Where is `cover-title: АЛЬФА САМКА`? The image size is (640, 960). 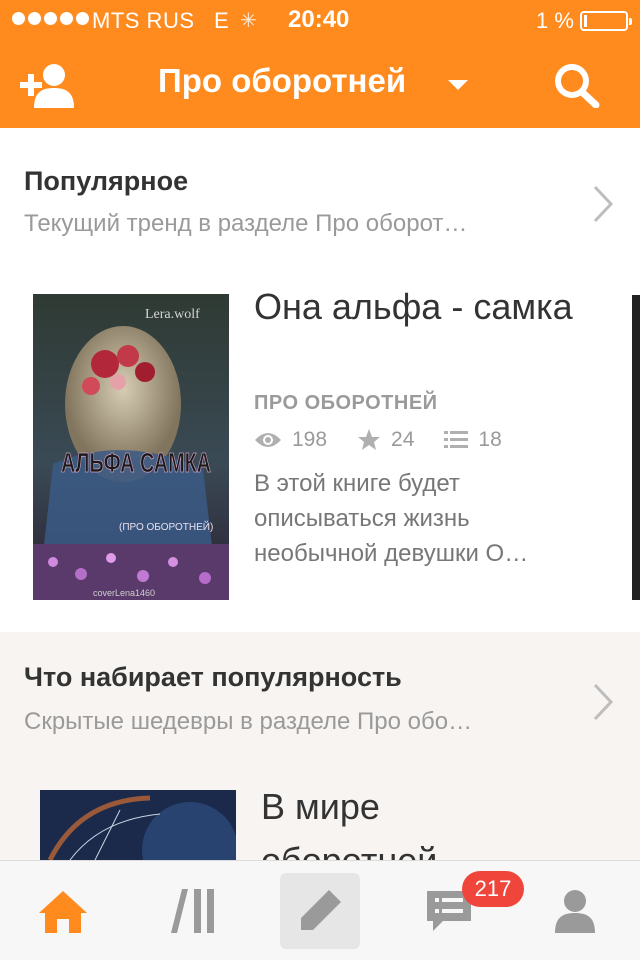 cover-title: АЛЬФА САМКА is located at coordinates (136, 462).